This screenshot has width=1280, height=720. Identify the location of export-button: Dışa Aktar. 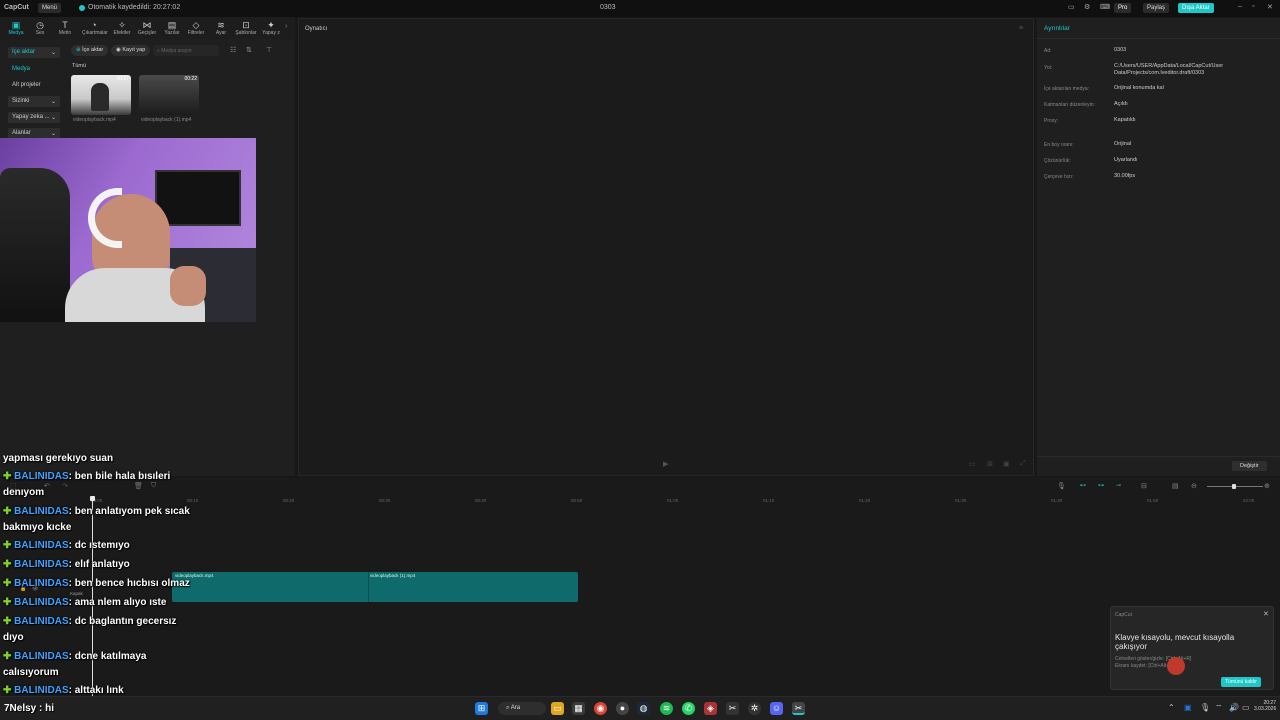
(1196, 8).